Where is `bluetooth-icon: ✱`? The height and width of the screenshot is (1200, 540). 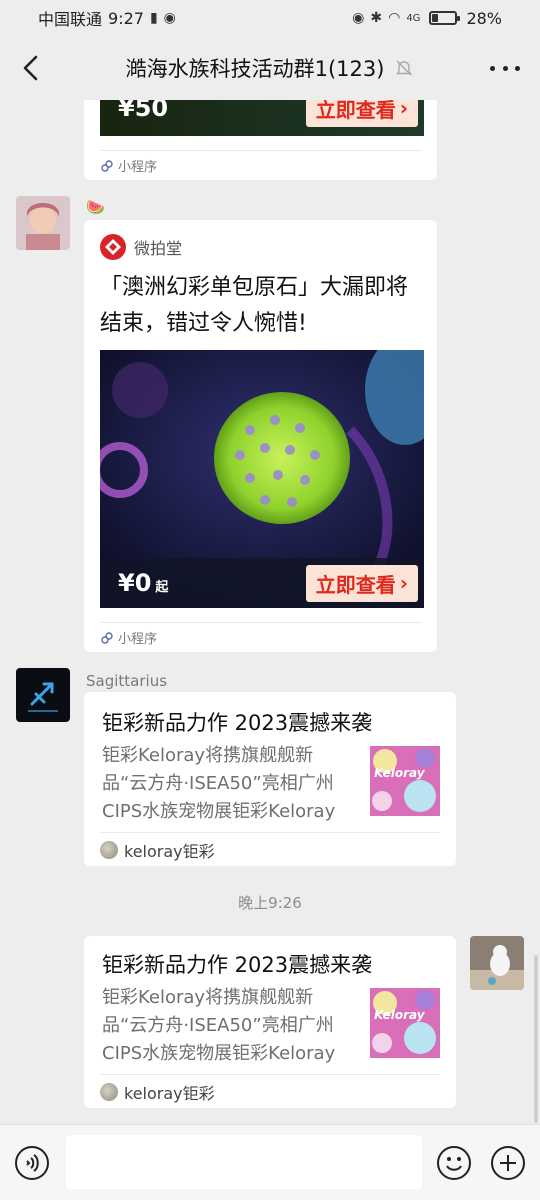
bluetooth-icon: ✱ is located at coordinates (376, 18).